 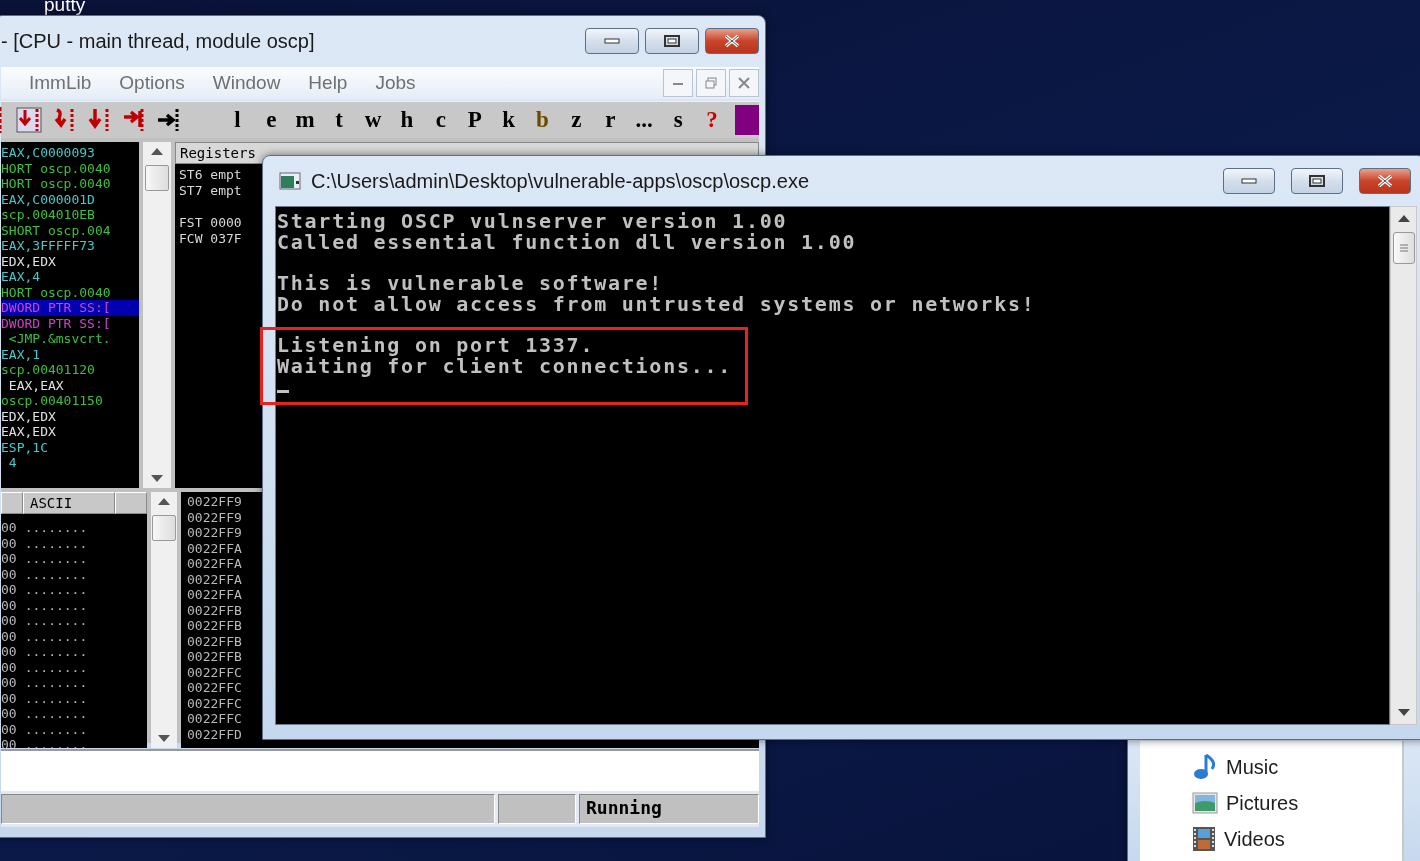 I want to click on landscape-icon, so click(x=1205, y=803).